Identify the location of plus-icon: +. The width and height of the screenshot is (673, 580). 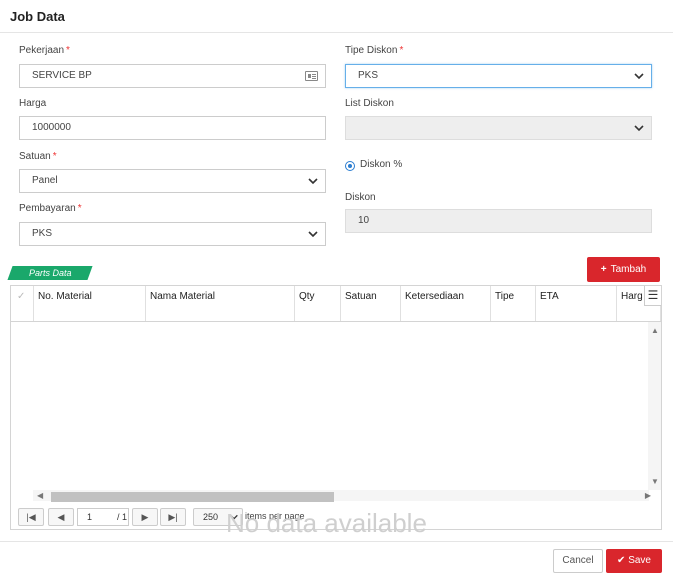
(603, 269).